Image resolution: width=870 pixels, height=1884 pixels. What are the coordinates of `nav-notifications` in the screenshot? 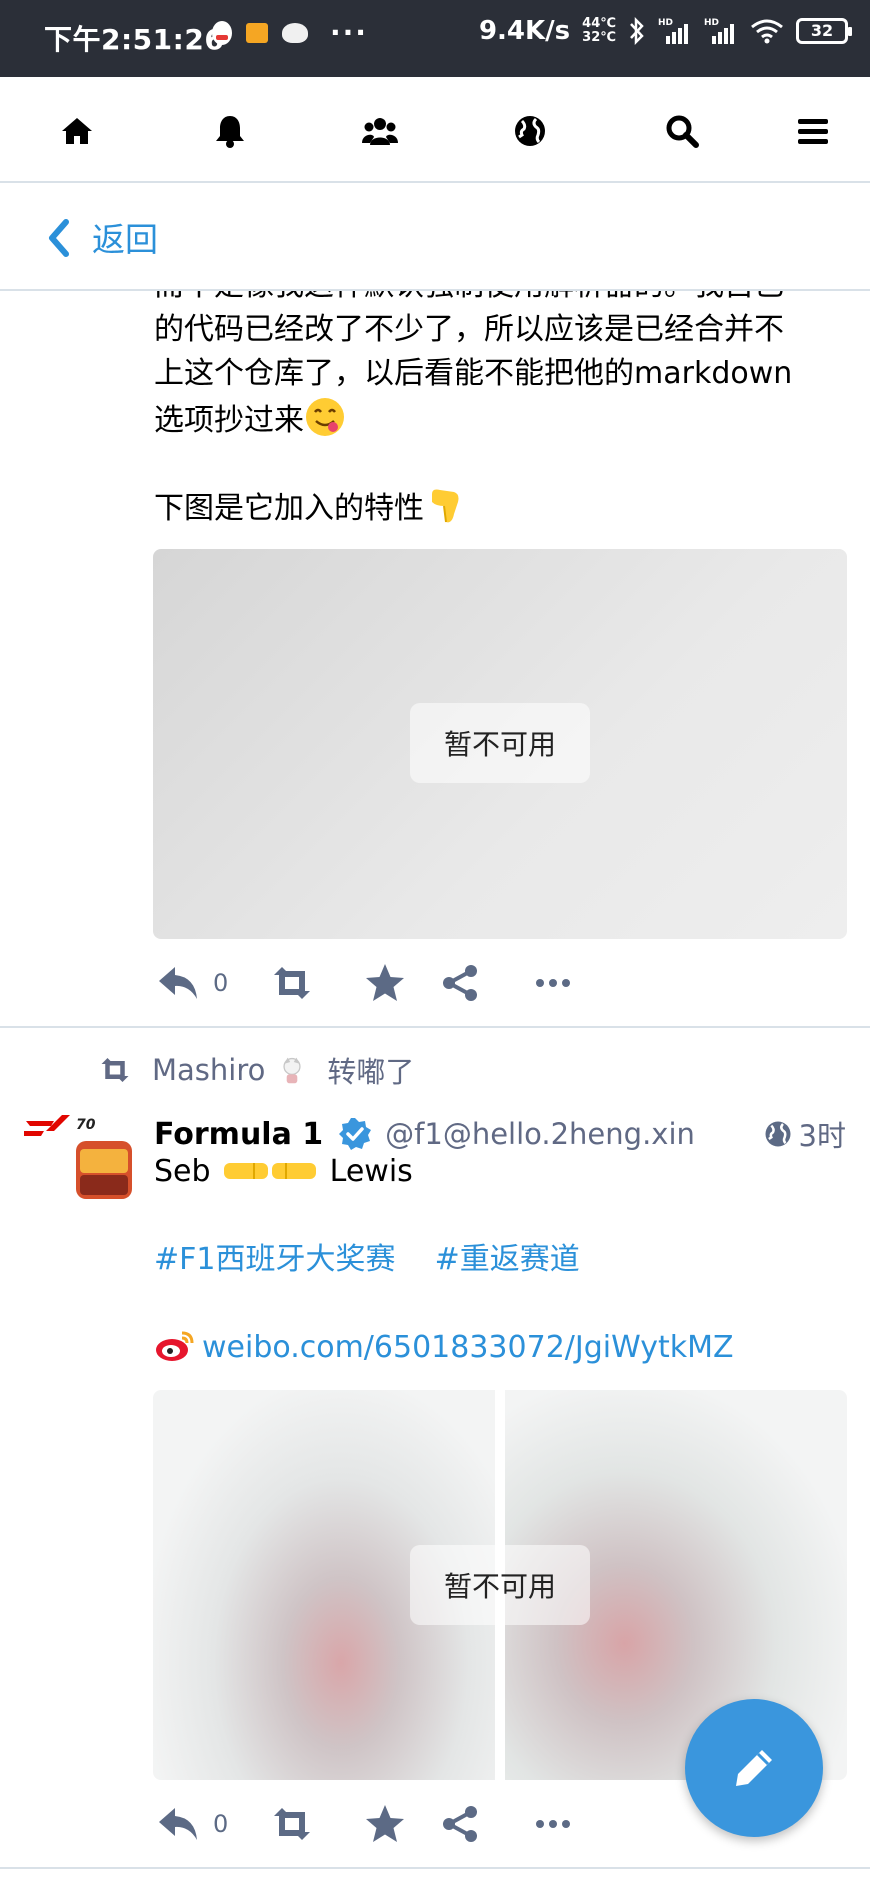 It's located at (230, 131).